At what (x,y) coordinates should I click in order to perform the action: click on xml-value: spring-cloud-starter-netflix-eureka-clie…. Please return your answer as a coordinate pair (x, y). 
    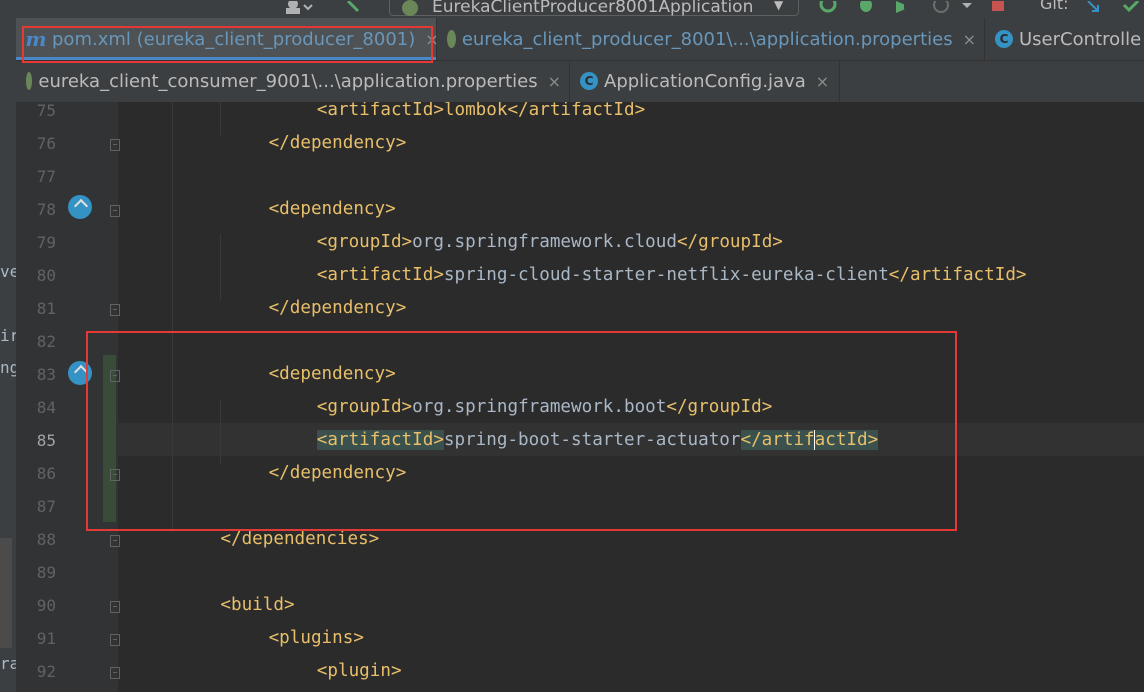
    Looking at the image, I should click on (666, 275).